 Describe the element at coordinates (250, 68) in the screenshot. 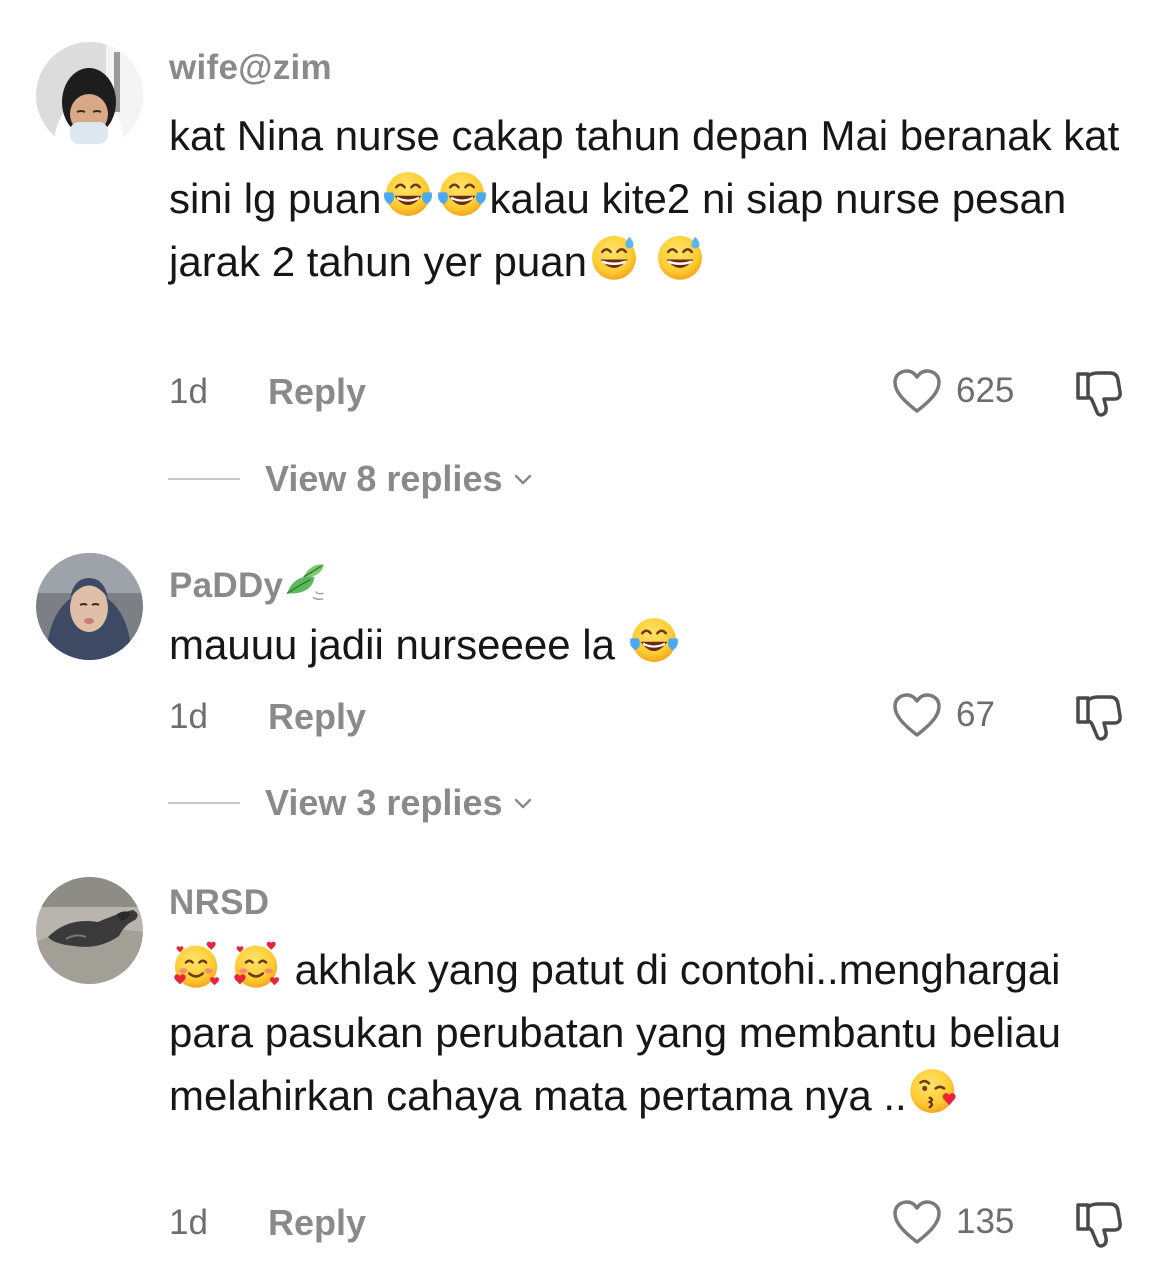

I see `comment-username: wife@zim` at that location.